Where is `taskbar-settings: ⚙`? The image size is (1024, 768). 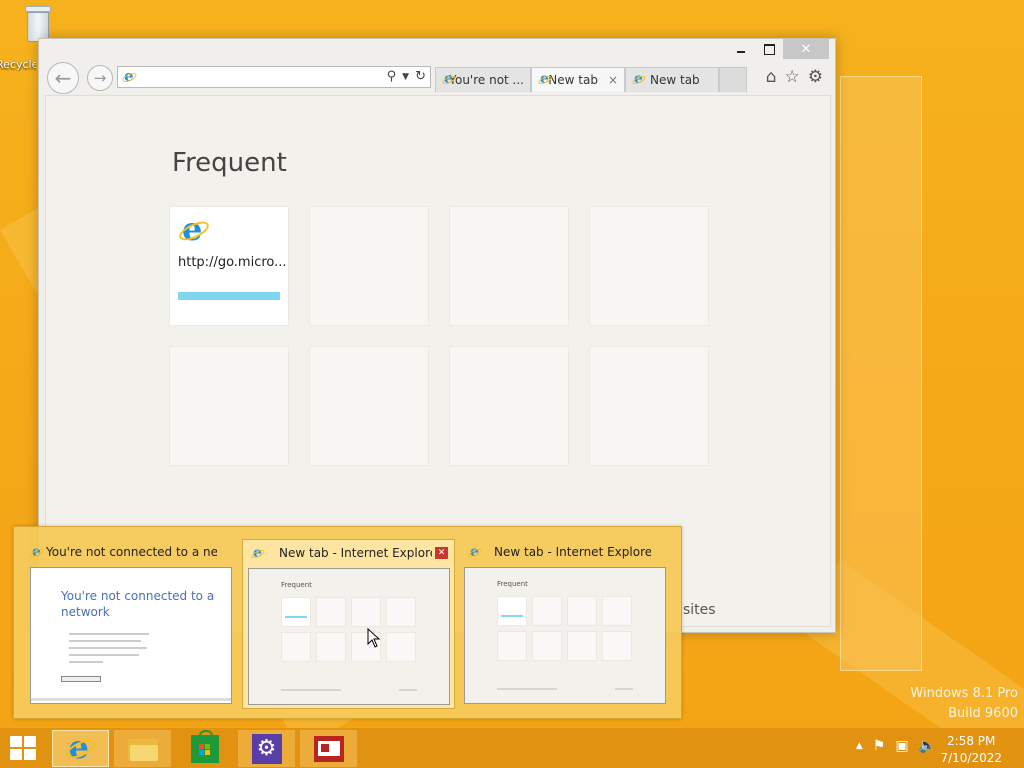 taskbar-settings: ⚙ is located at coordinates (266, 748).